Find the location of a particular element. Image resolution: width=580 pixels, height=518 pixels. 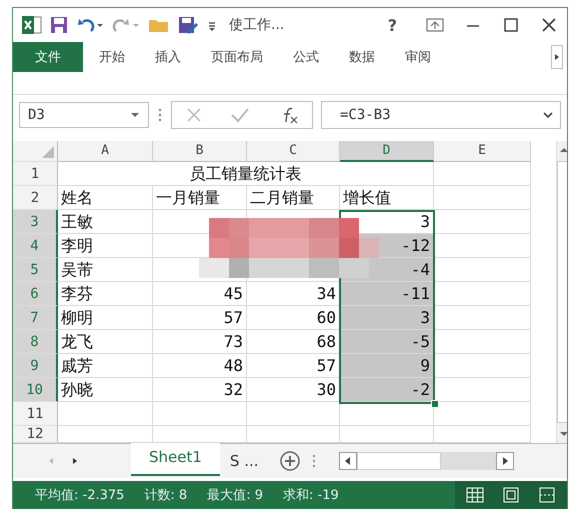

status-text: 最大值: 9 is located at coordinates (235, 495).